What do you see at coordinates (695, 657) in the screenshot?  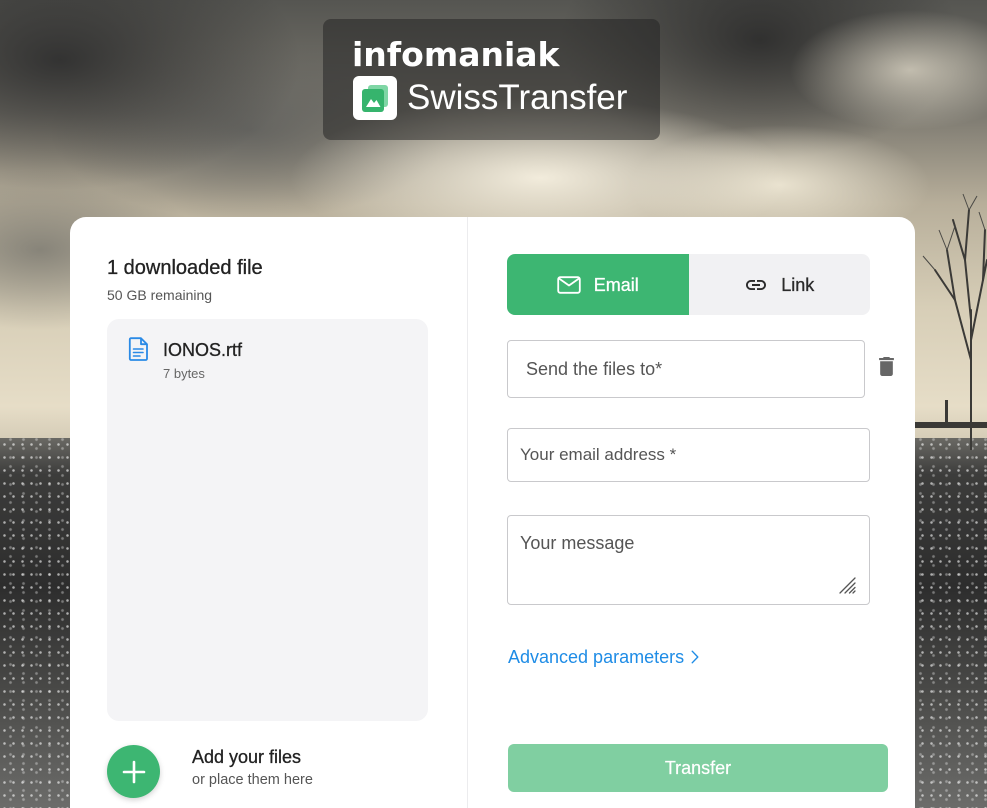 I see `chevron-right-icon` at bounding box center [695, 657].